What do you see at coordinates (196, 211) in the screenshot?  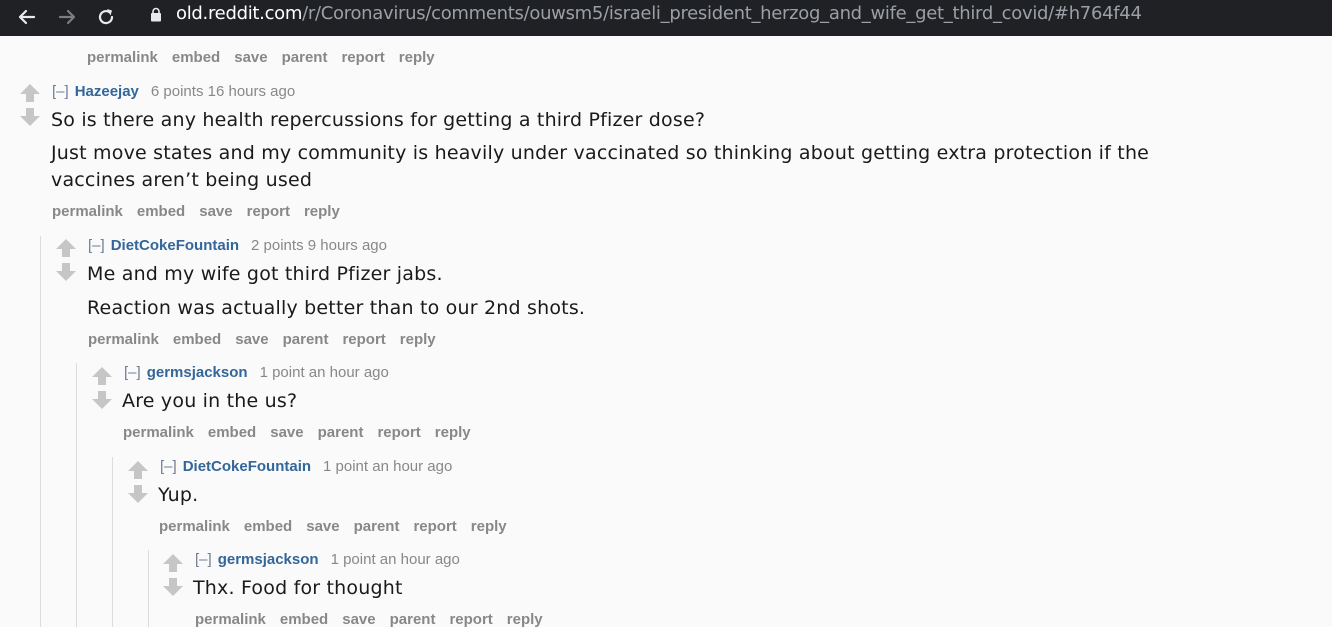 I see `comment-actions: permalink embed save report reply` at bounding box center [196, 211].